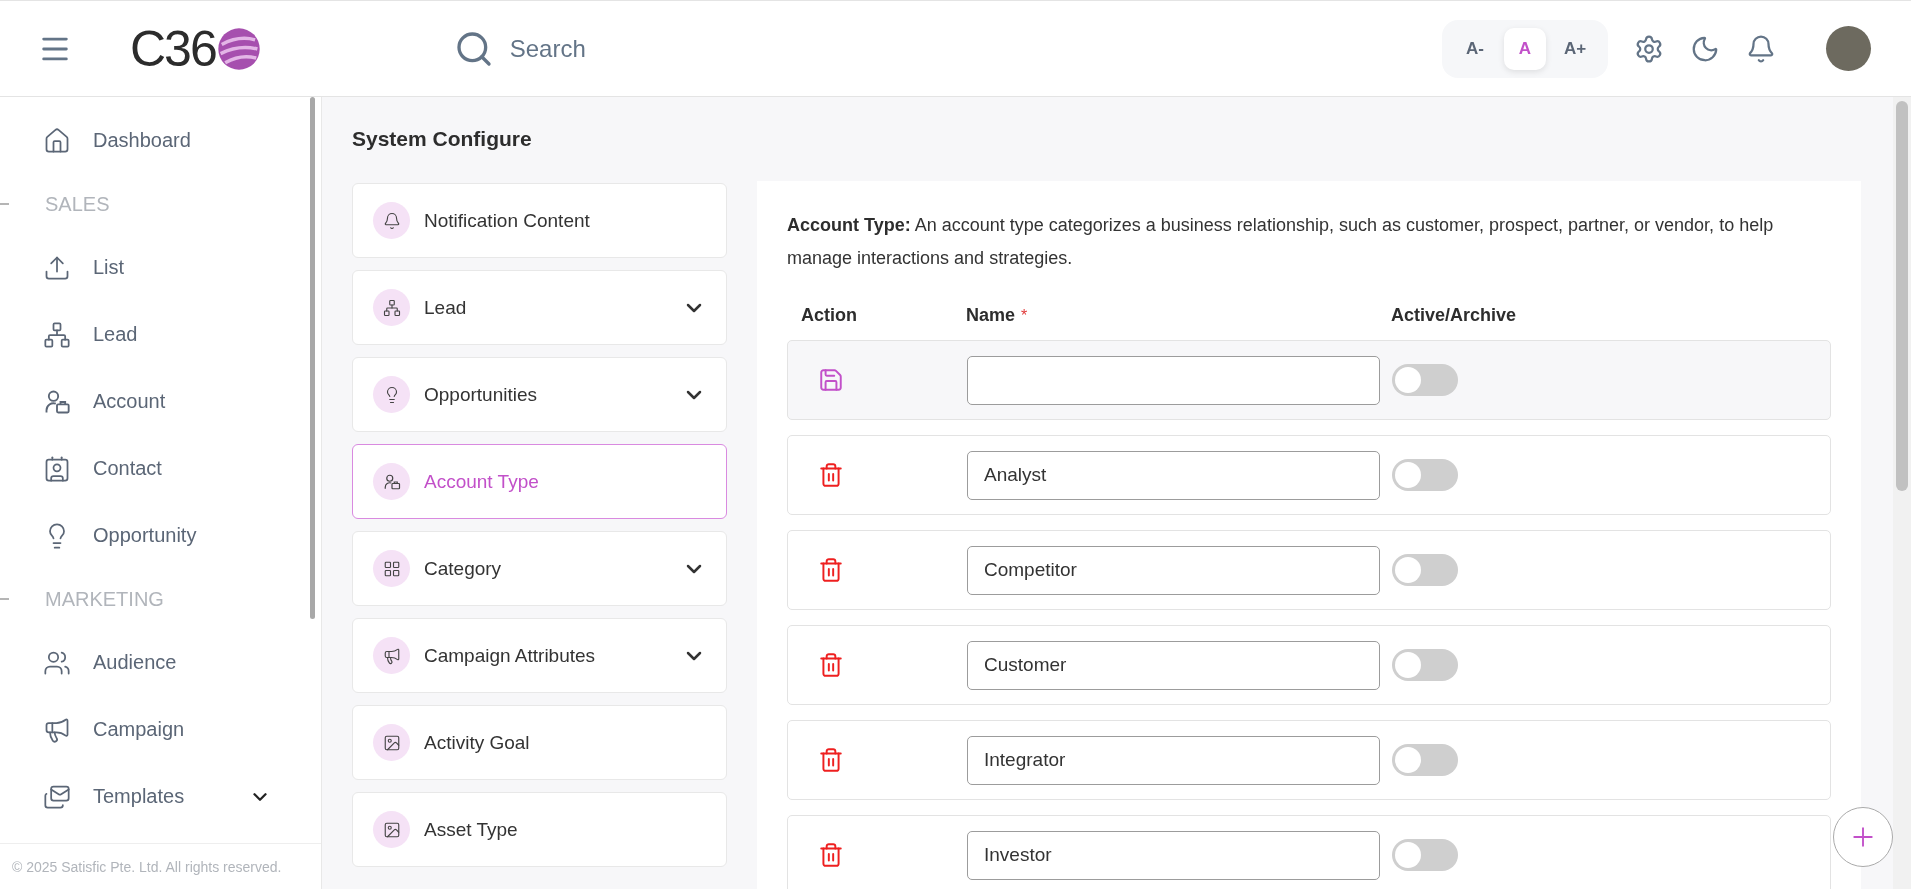 The image size is (1911, 889). Describe the element at coordinates (160, 535) in the screenshot. I see `sidebar-item: Opportunity` at that location.